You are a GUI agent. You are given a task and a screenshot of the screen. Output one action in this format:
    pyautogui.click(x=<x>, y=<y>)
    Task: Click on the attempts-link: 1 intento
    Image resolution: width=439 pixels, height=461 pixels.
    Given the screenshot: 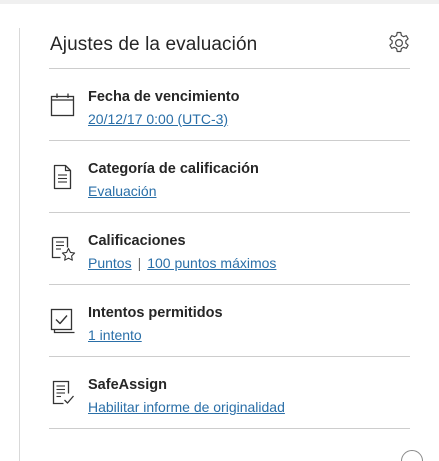 What is the action you would take?
    pyautogui.click(x=115, y=335)
    